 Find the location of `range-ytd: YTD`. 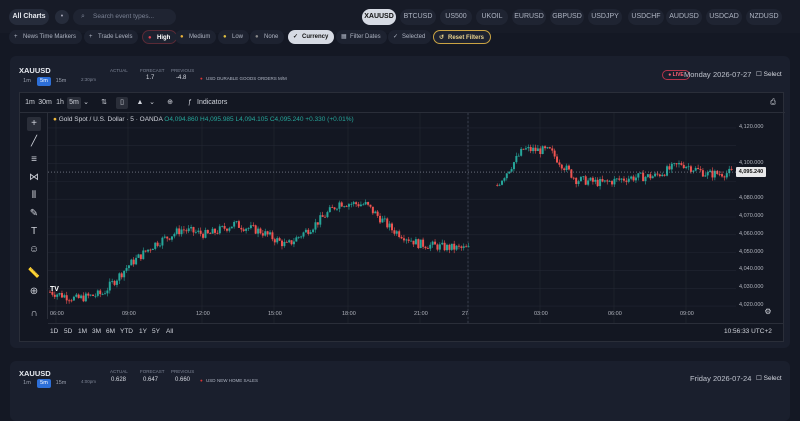

range-ytd: YTD is located at coordinates (126, 331).